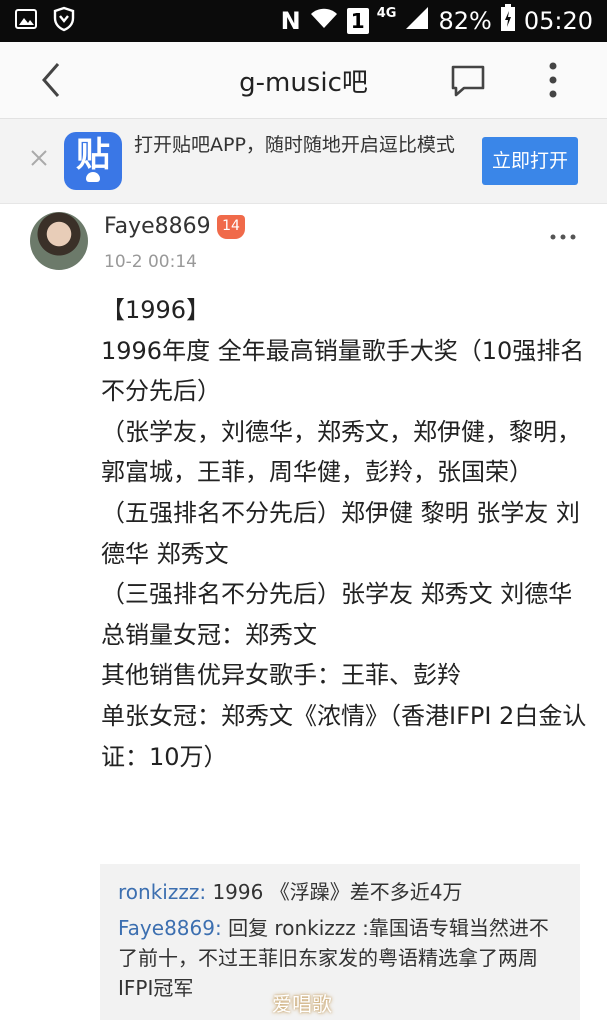 The width and height of the screenshot is (607, 1020). I want to click on comment-author: Faye8869, so click(166, 928).